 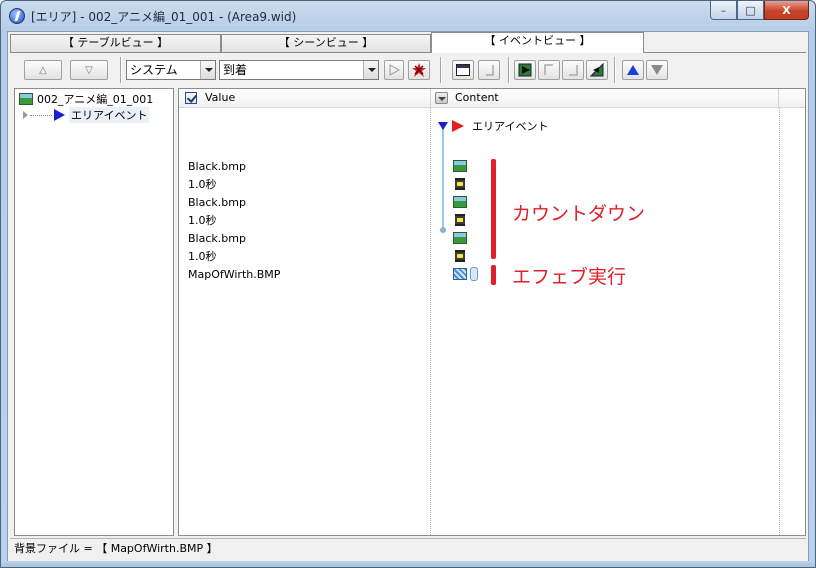 I want to click on insert-branch-button, so click(x=525, y=70).